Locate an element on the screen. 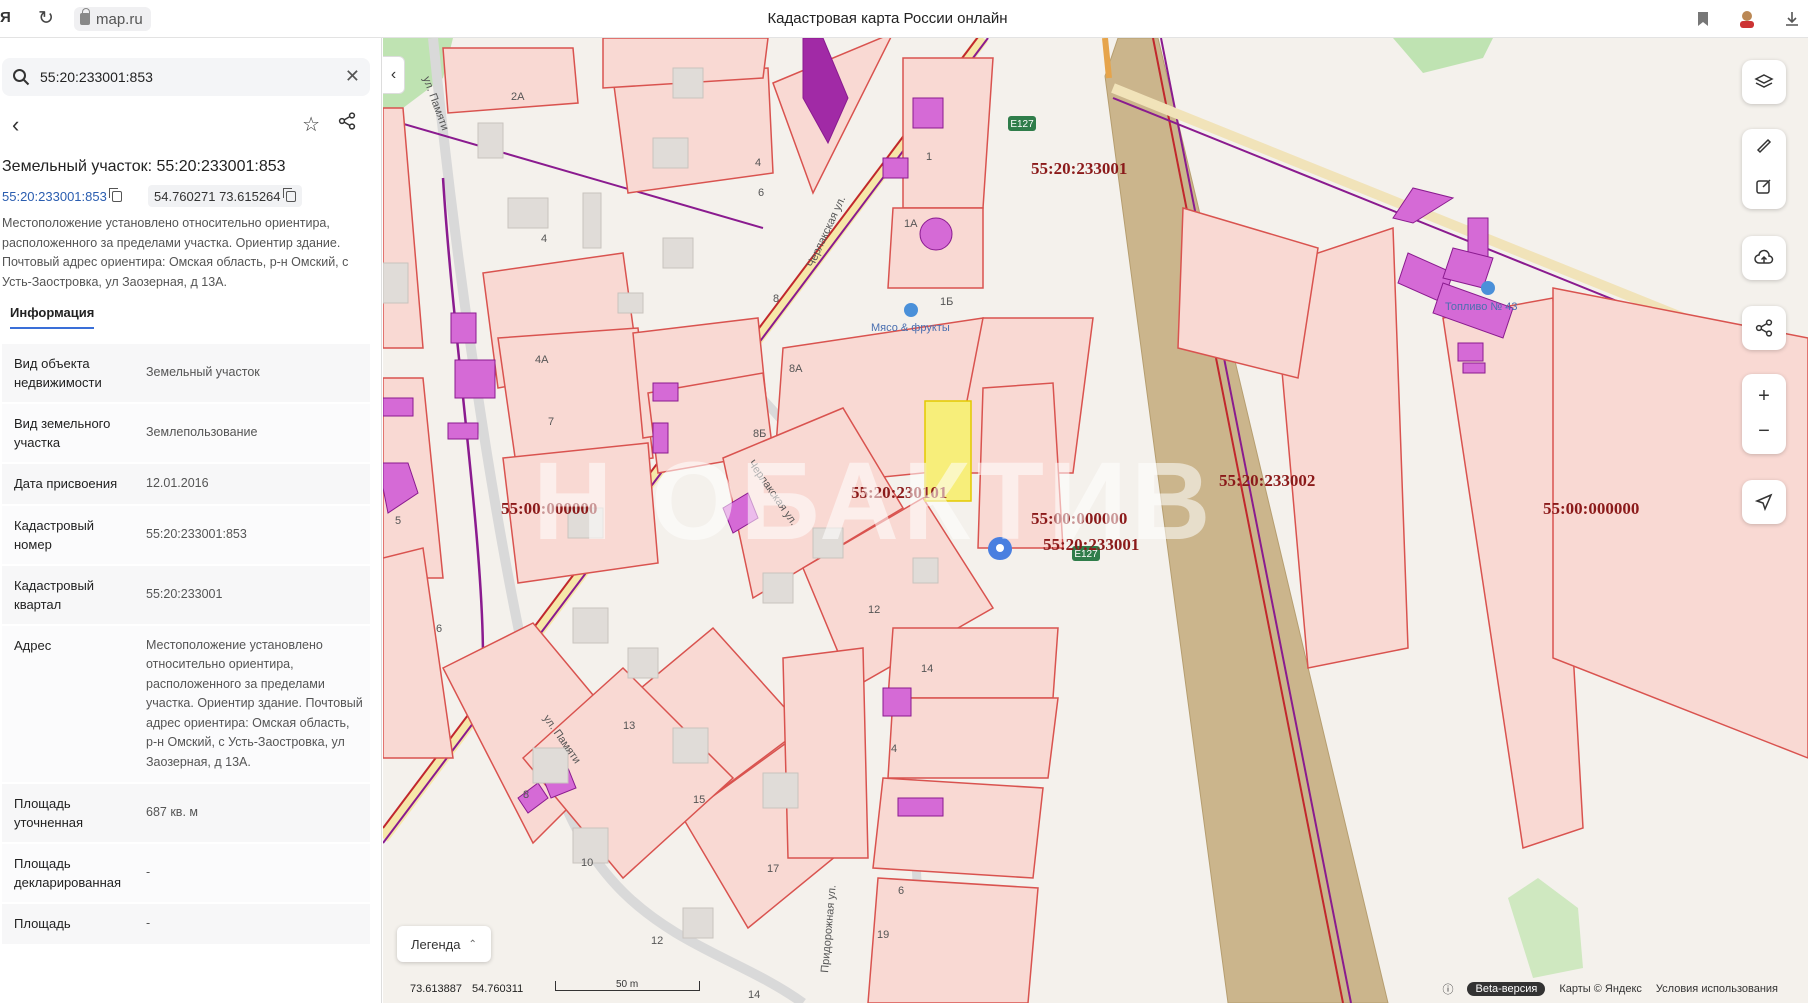  tools-panel is located at coordinates (1764, 169).